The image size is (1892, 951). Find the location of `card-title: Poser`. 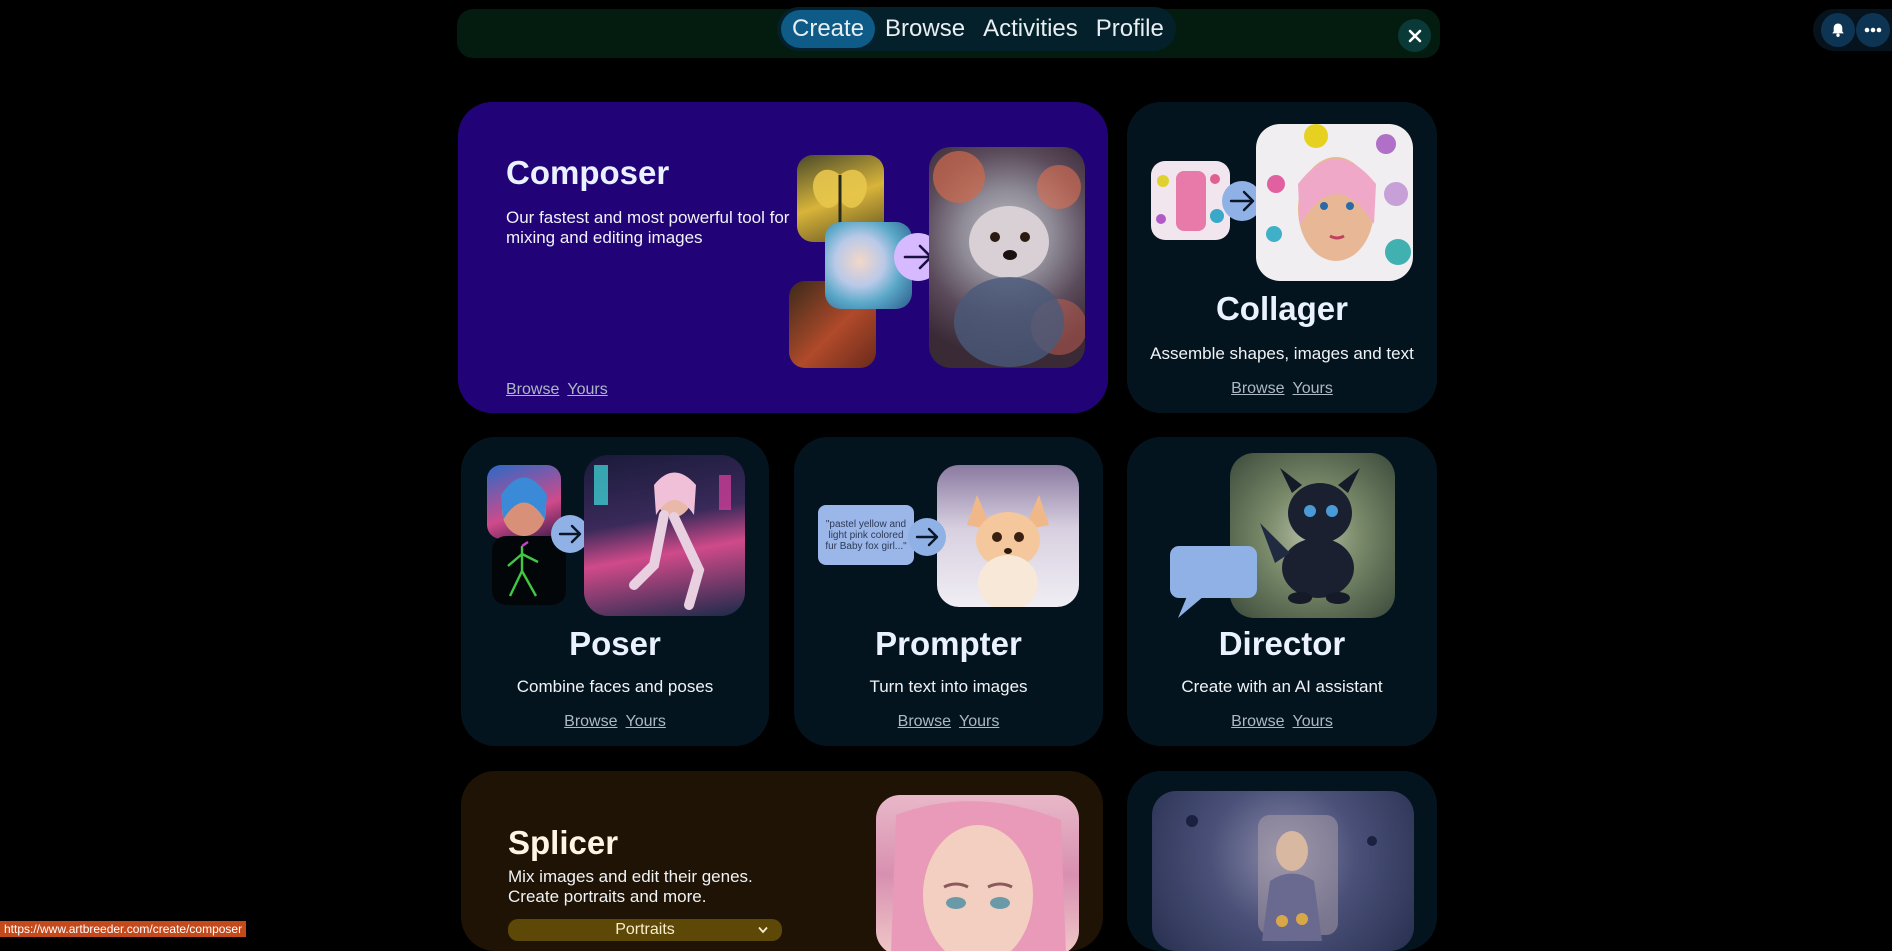

card-title: Poser is located at coordinates (615, 643).